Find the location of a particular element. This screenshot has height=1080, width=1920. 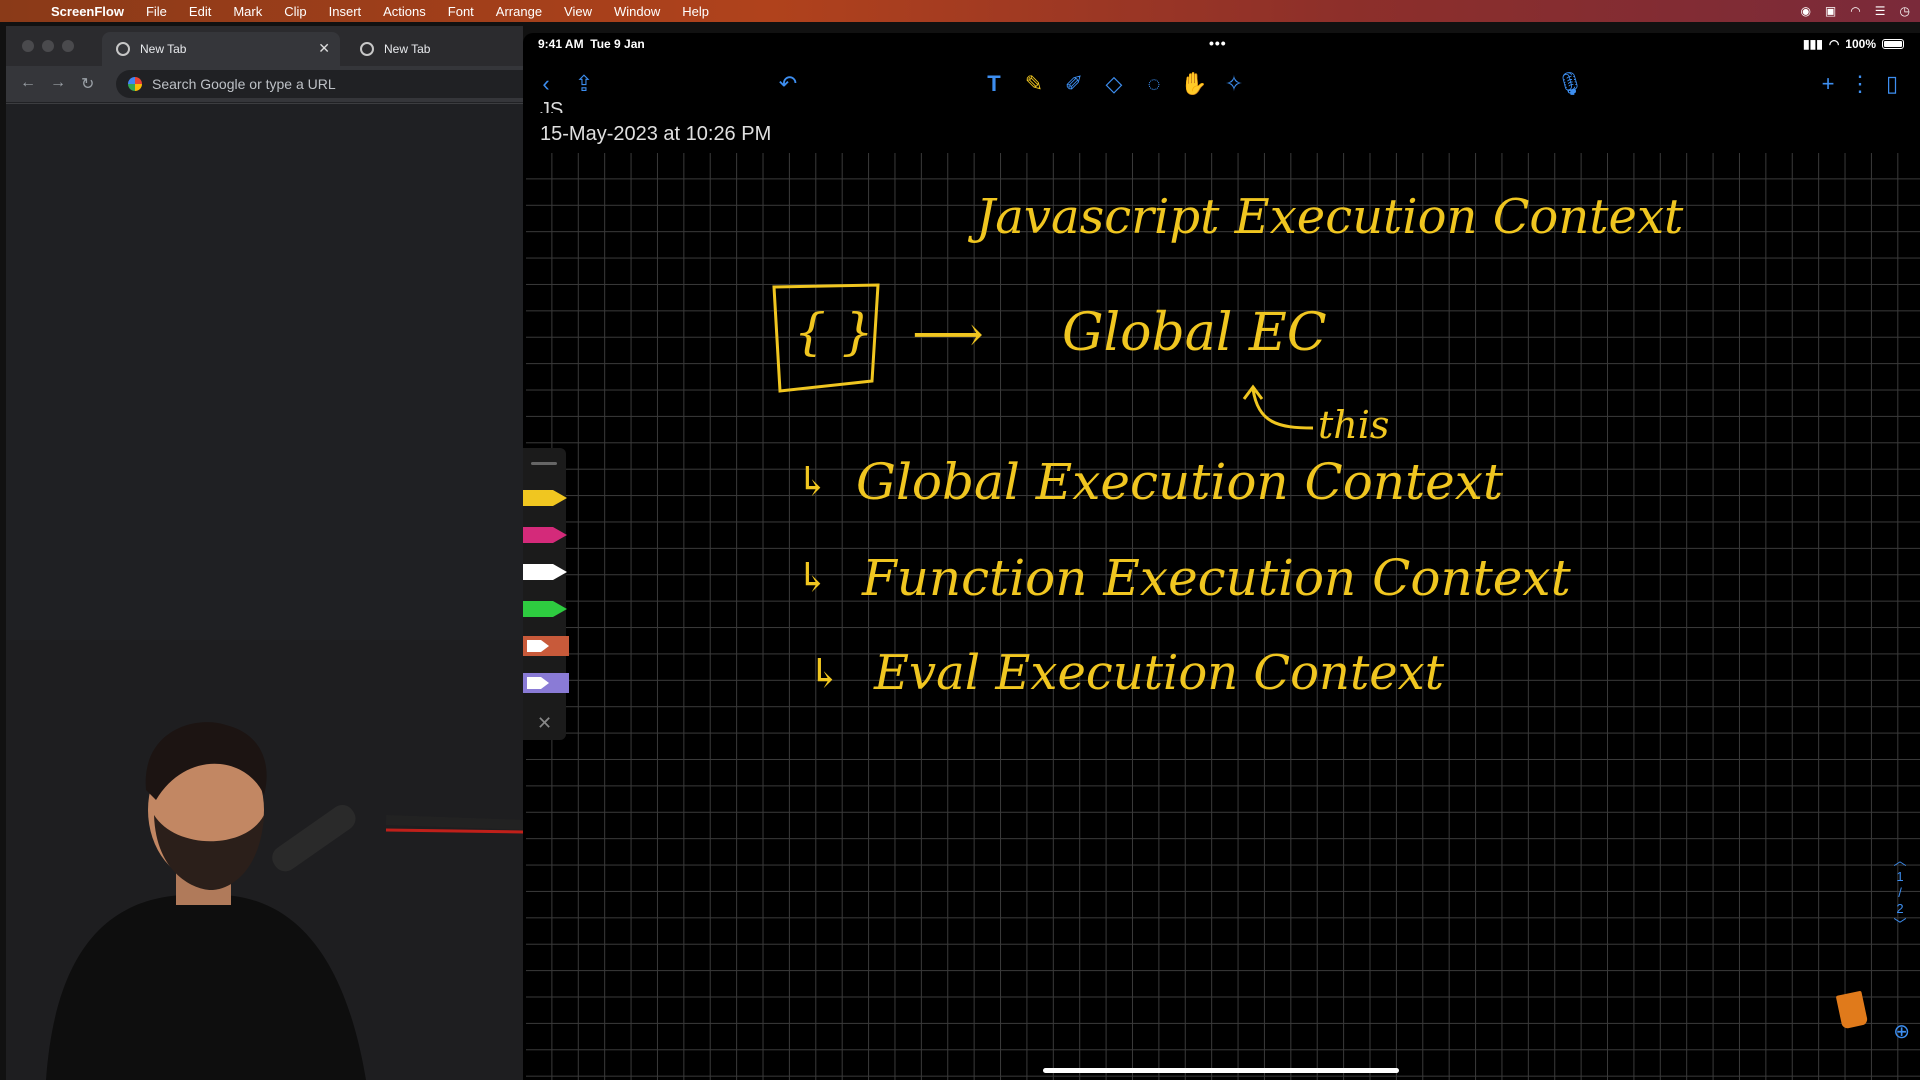

pen-green is located at coordinates (546, 609).